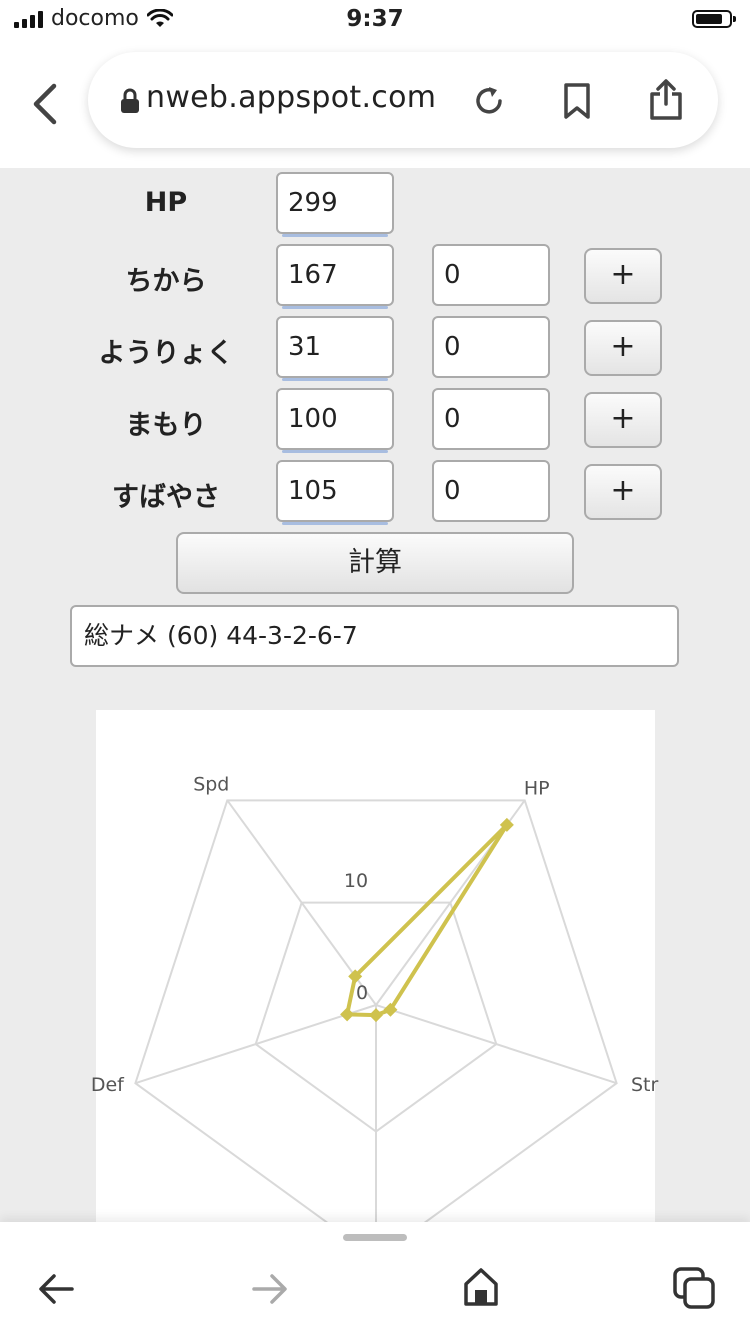 The width and height of the screenshot is (750, 1334). Describe the element at coordinates (427, 920) in the screenshot. I see `series-line` at that location.